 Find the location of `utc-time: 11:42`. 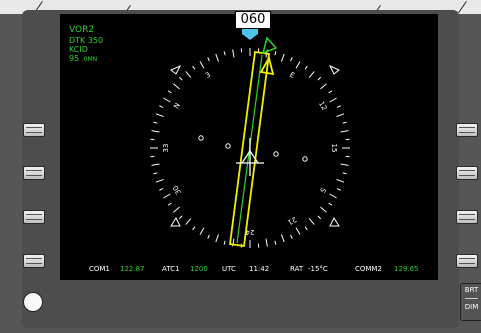

utc-time: 11:42 is located at coordinates (259, 269).